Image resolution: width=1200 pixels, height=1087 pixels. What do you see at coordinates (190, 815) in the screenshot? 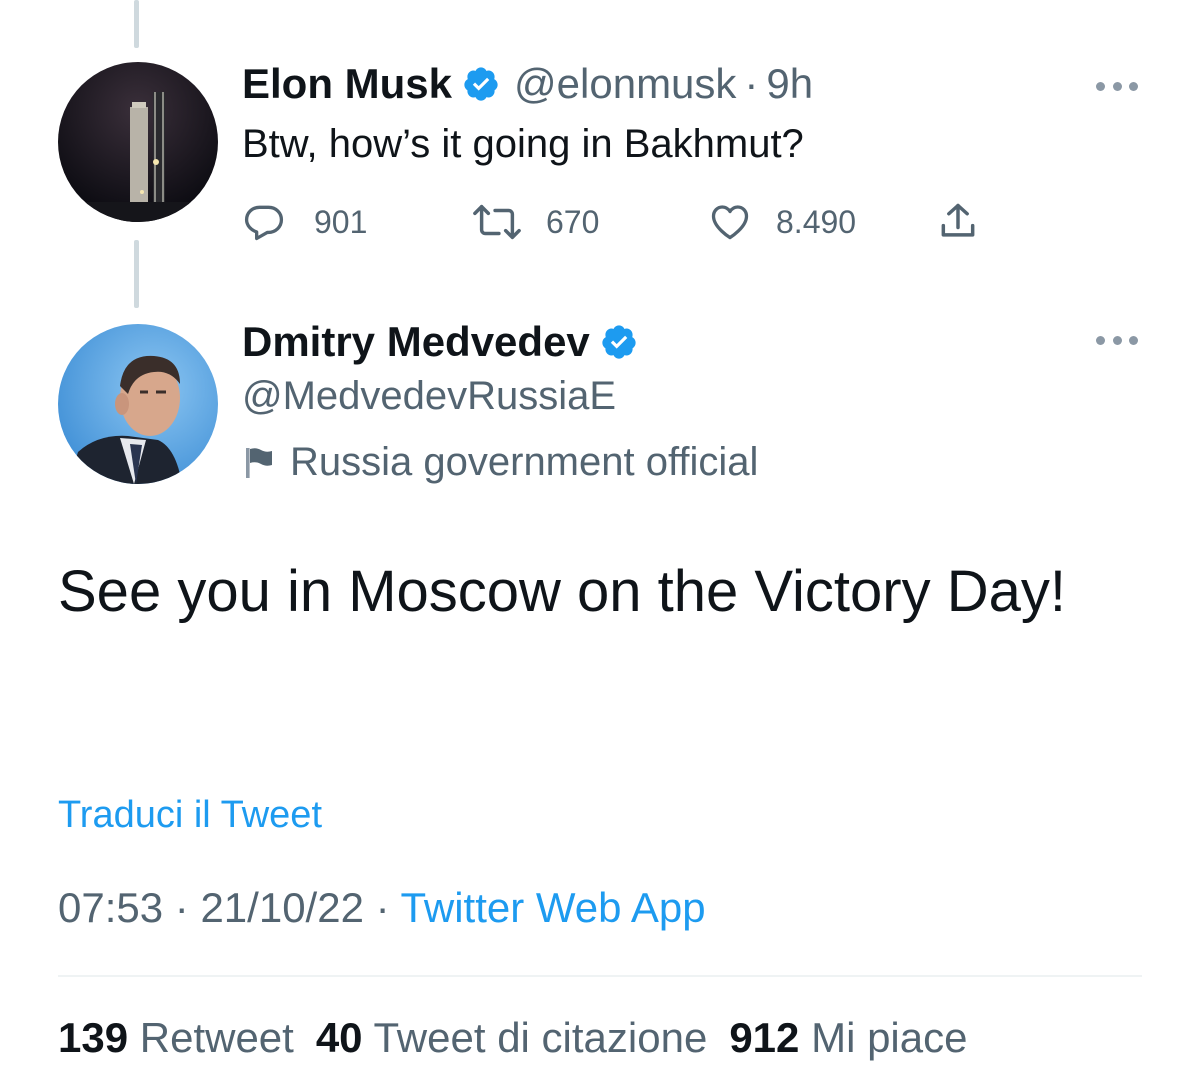
I see `translate-tweet-link: Traduci il Tweet` at bounding box center [190, 815].